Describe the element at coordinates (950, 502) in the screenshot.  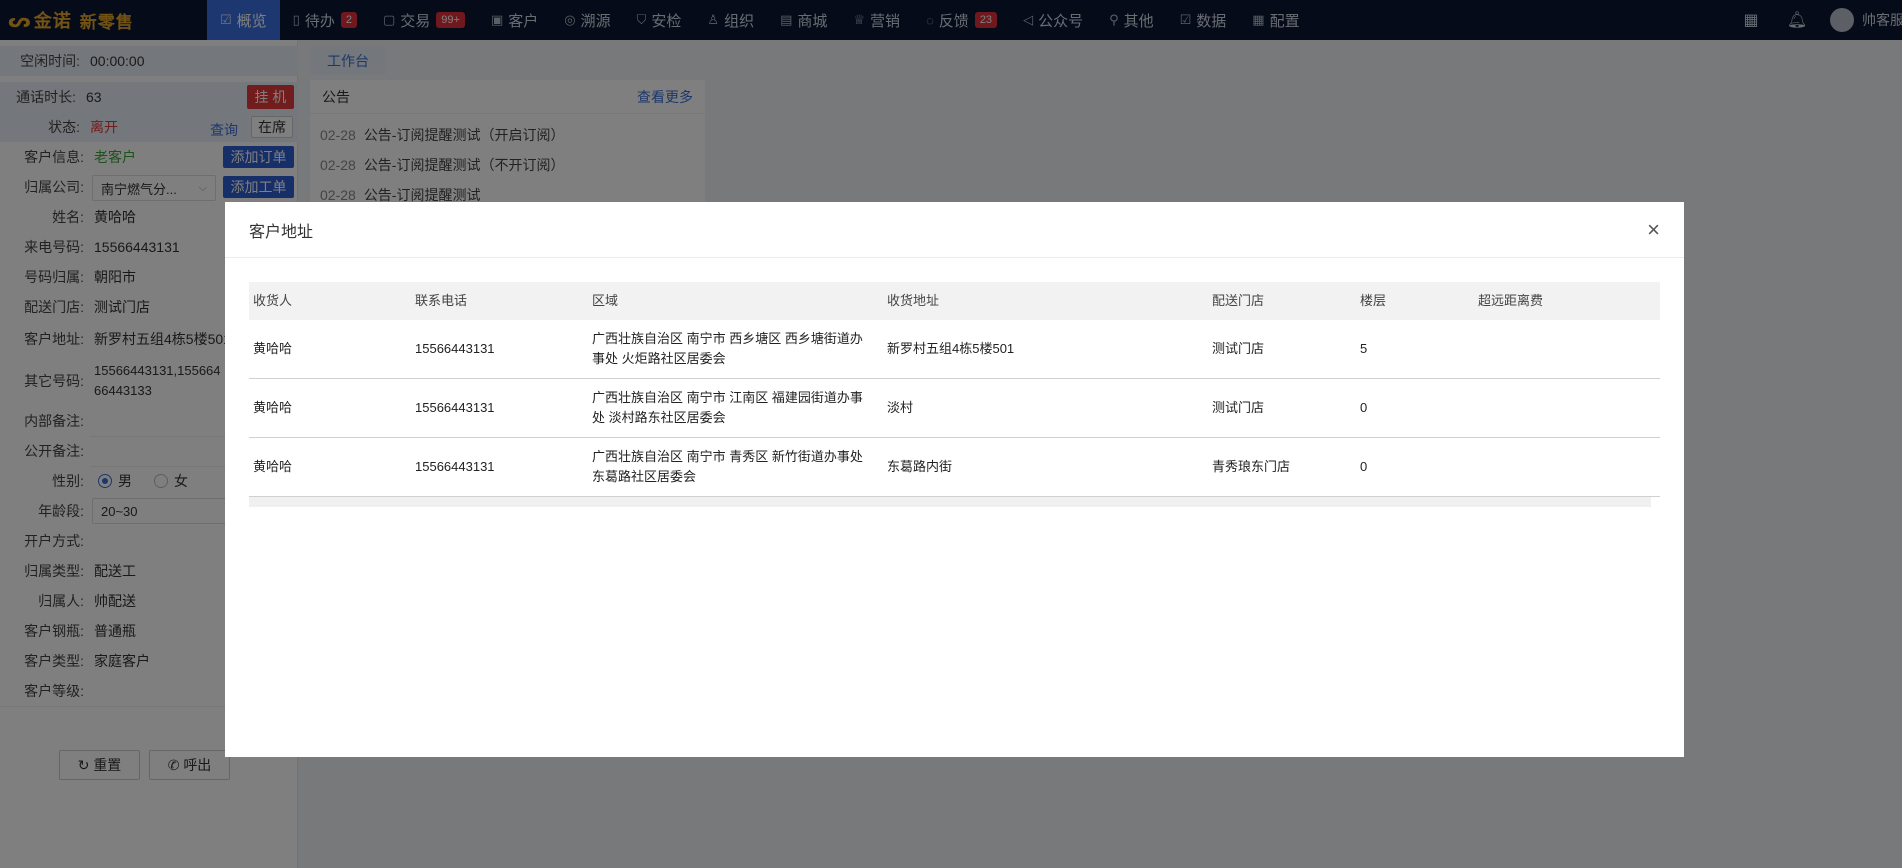
I see `horizontal-scrollbar` at that location.